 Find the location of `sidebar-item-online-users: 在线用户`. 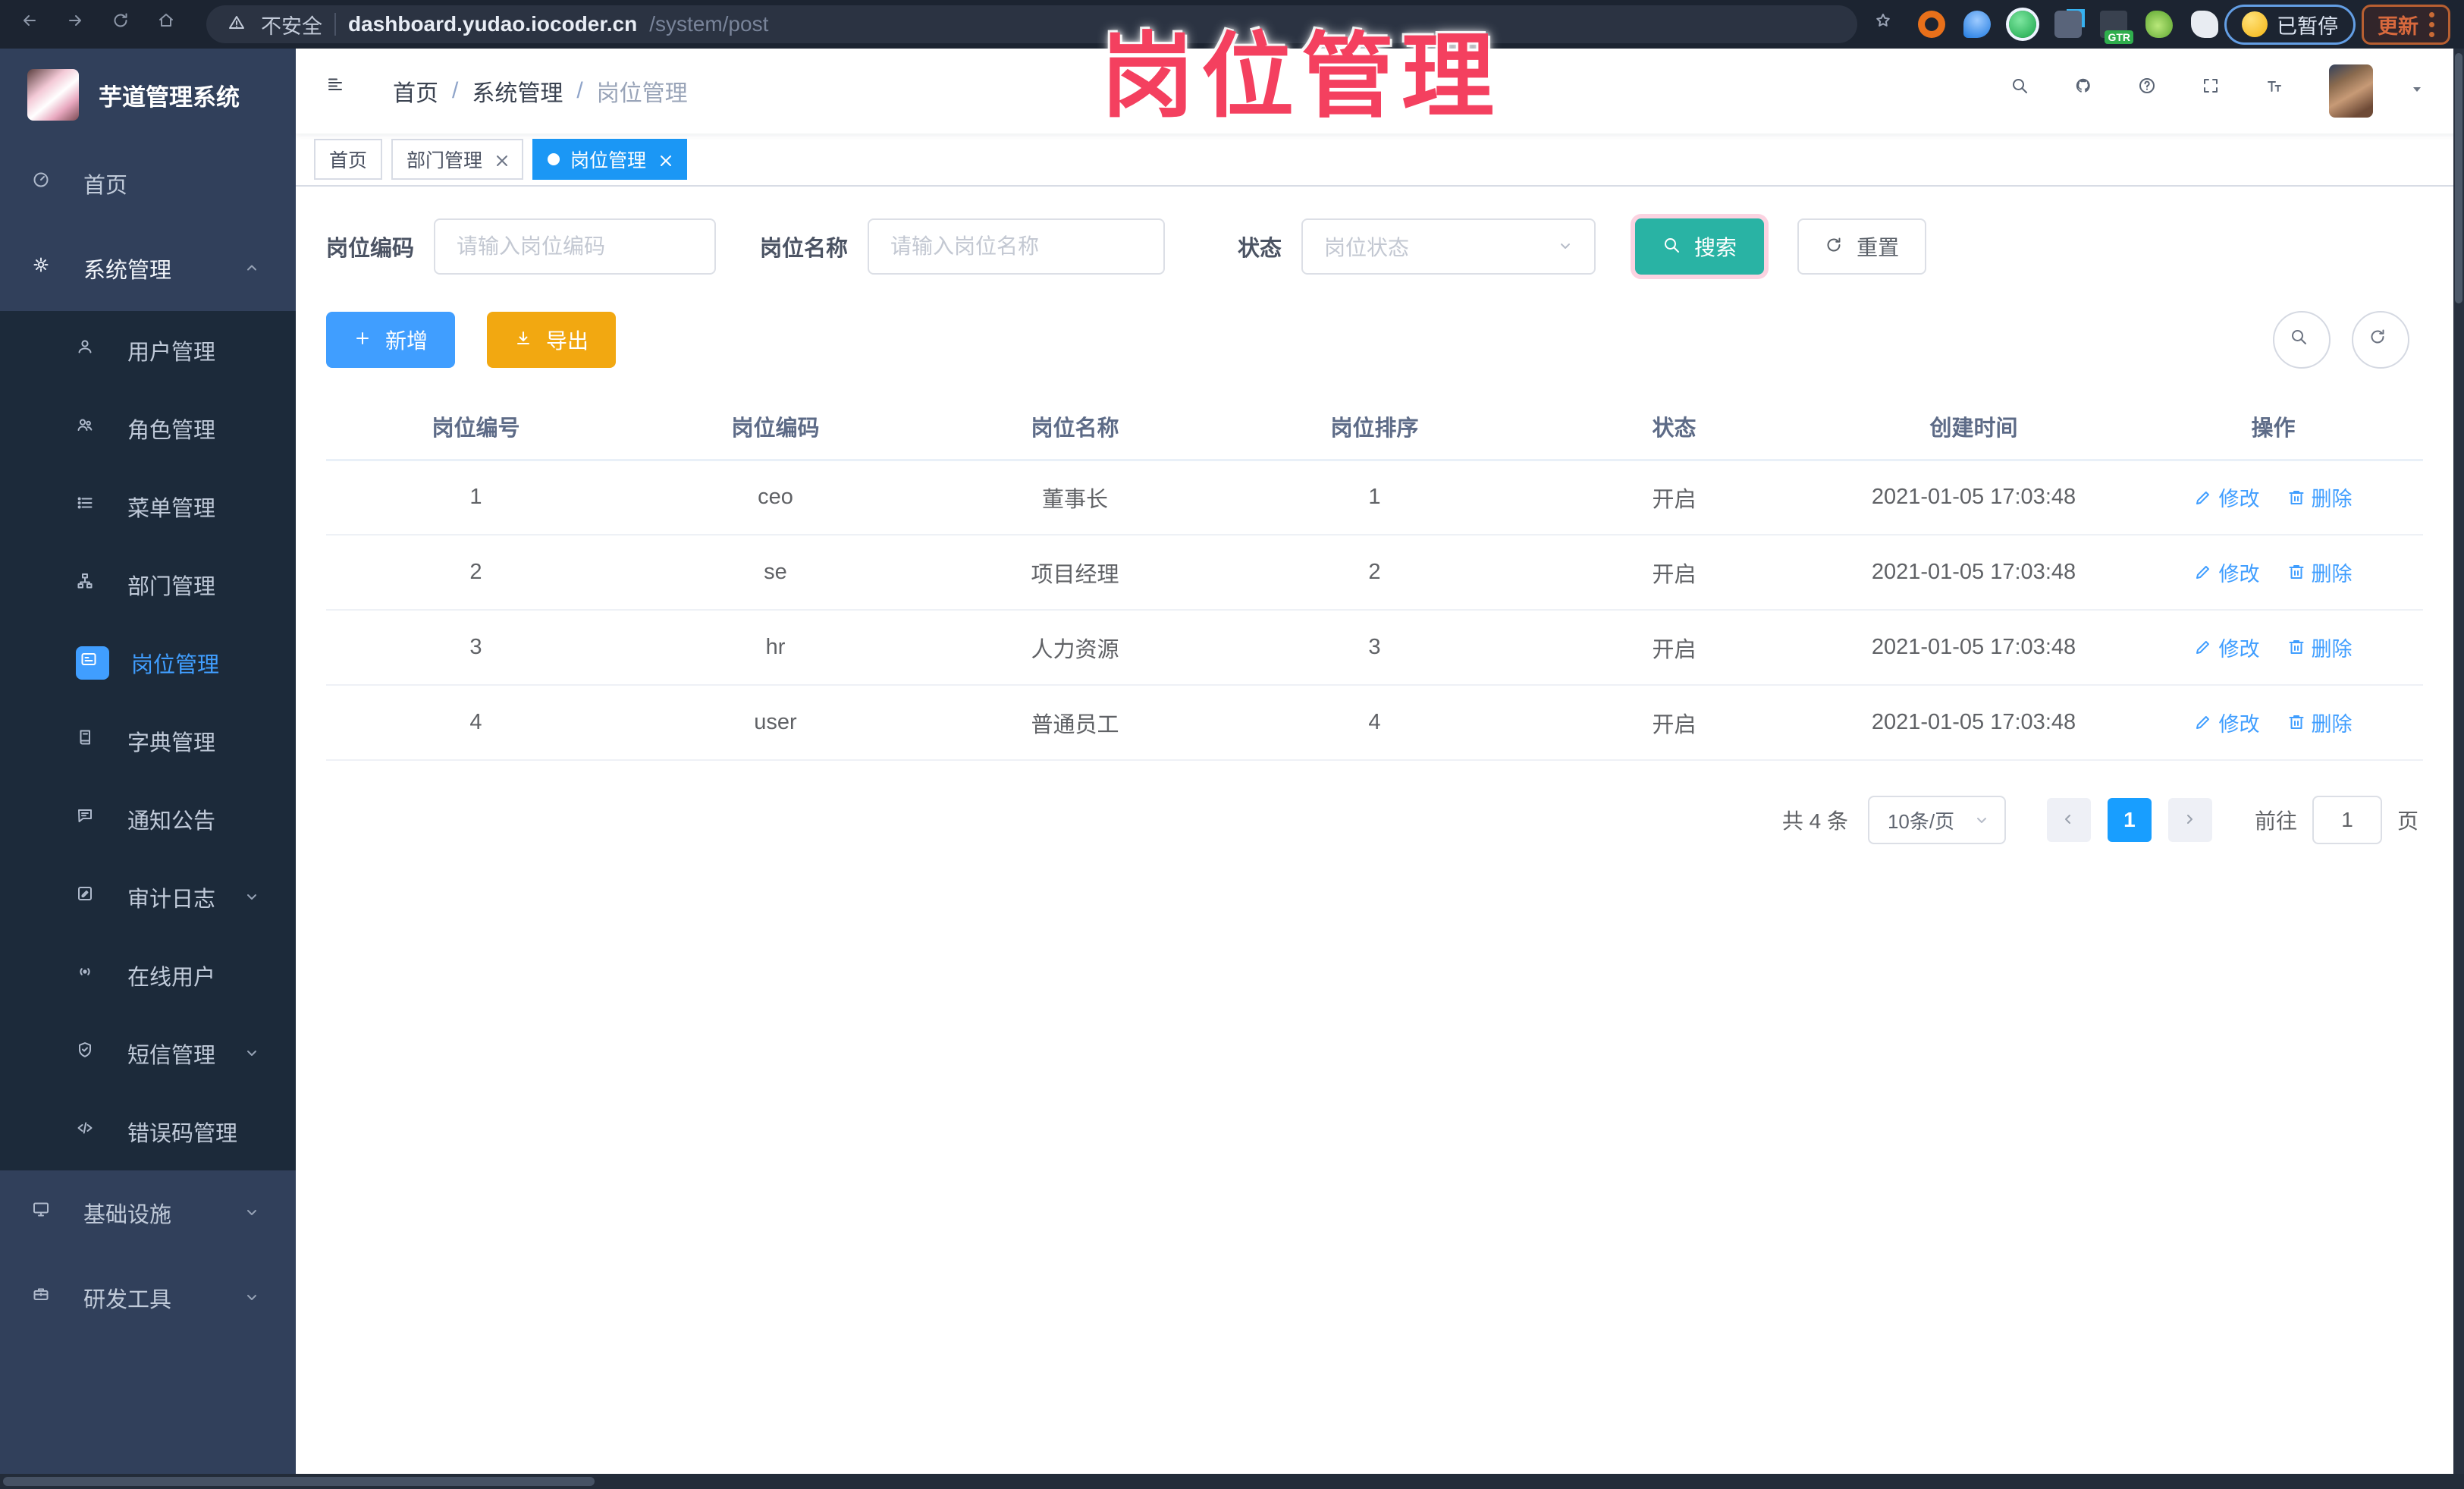

sidebar-item-online-users: 在线用户 is located at coordinates (148, 975).